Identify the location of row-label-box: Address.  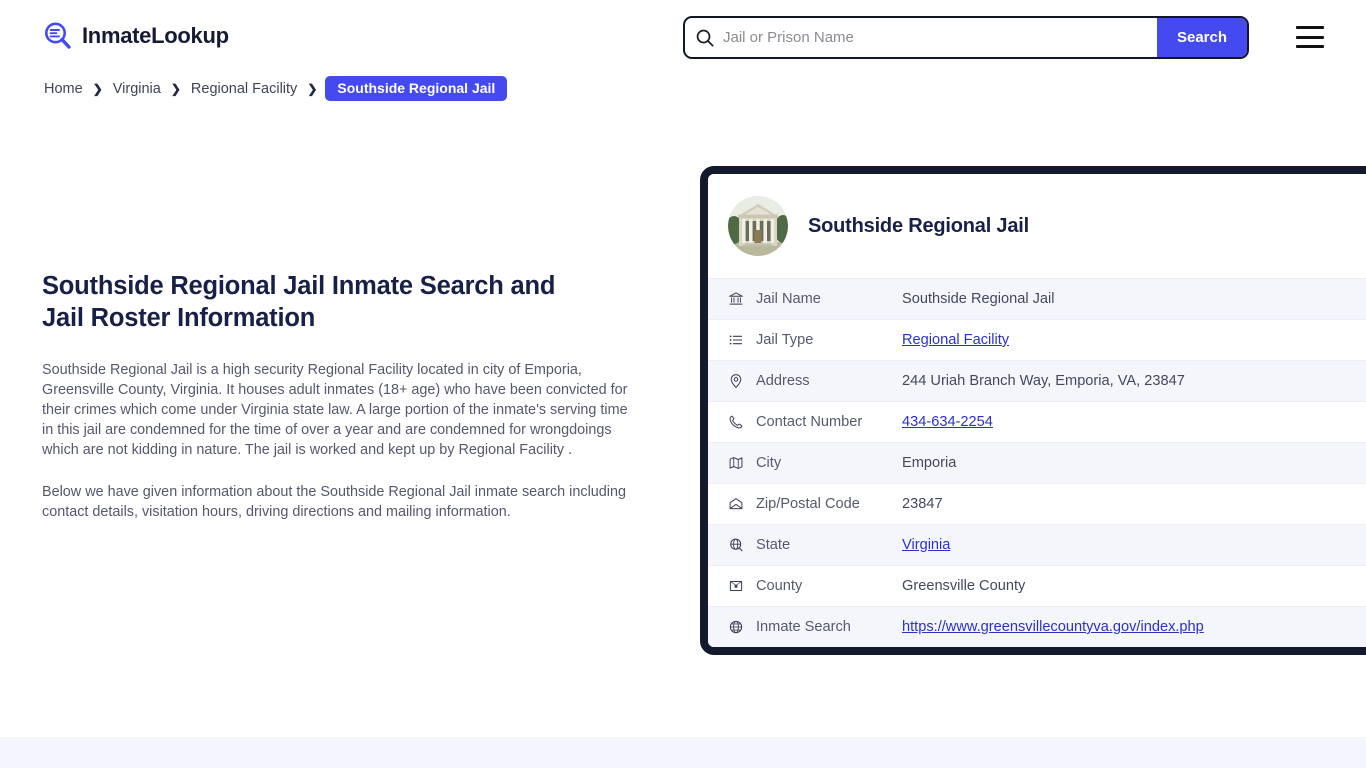
(828, 381).